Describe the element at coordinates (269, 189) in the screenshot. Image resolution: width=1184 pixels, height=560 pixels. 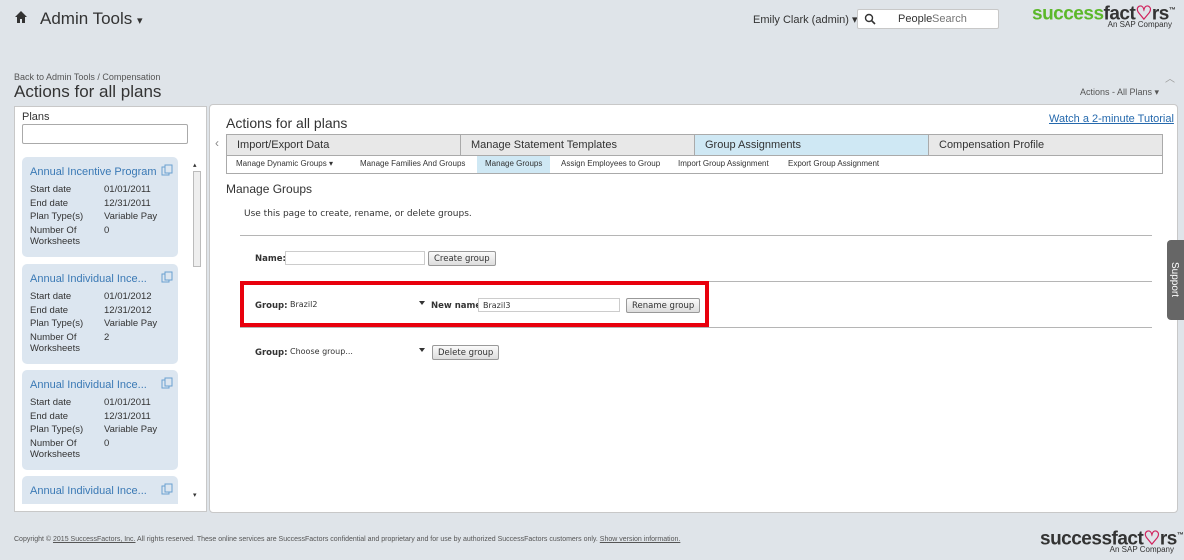
I see `section-title: Manage Groups` at that location.